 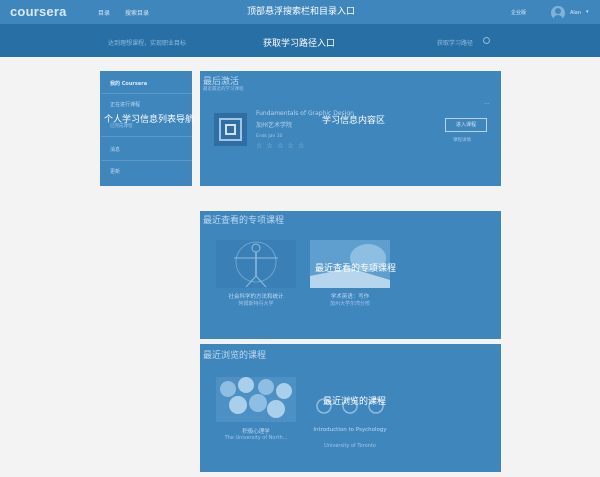 I want to click on sidebar-item-my-coursera: 我的 Coursera, so click(x=128, y=83).